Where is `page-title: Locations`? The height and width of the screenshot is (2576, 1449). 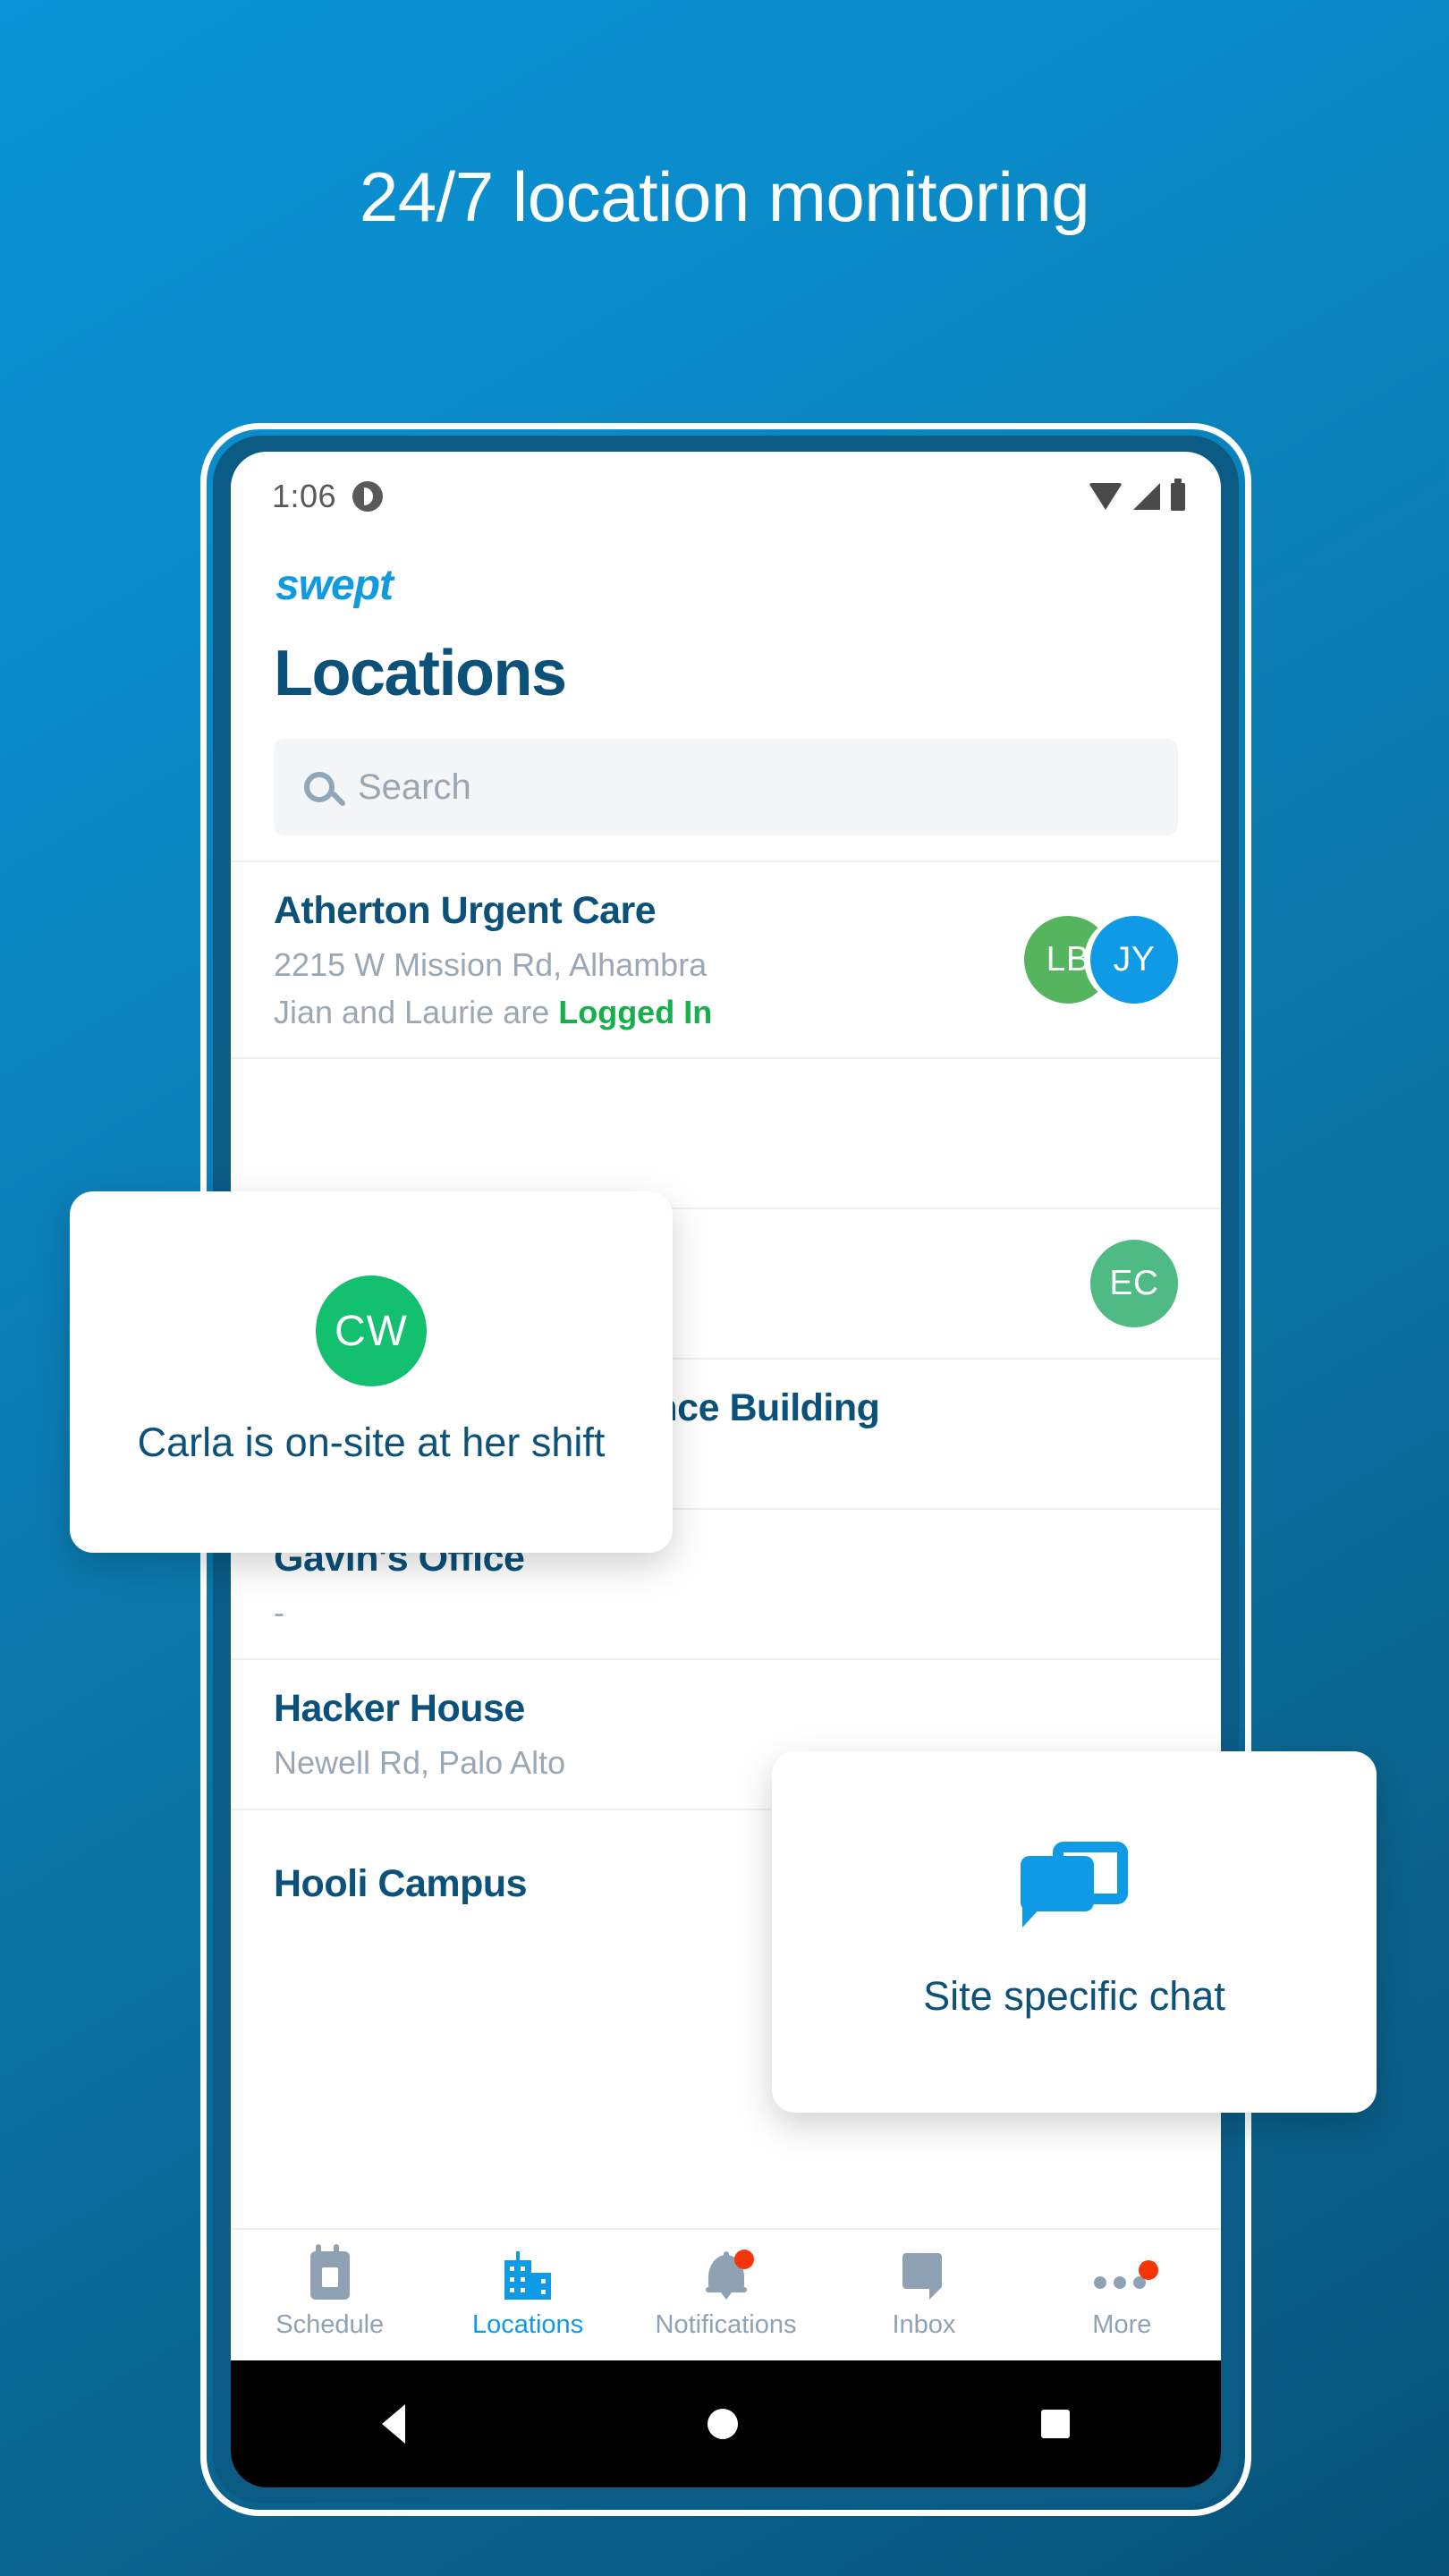
page-title: Locations is located at coordinates (420, 673).